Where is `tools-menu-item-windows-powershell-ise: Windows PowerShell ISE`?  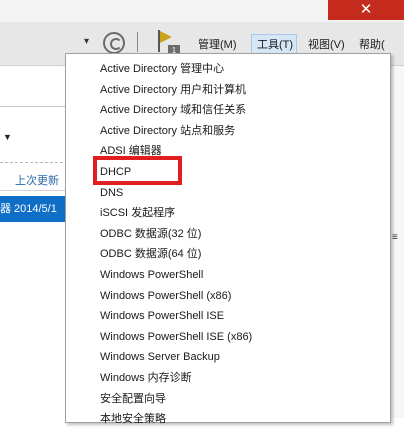 tools-menu-item-windows-powershell-ise: Windows PowerShell ISE is located at coordinates (162, 316).